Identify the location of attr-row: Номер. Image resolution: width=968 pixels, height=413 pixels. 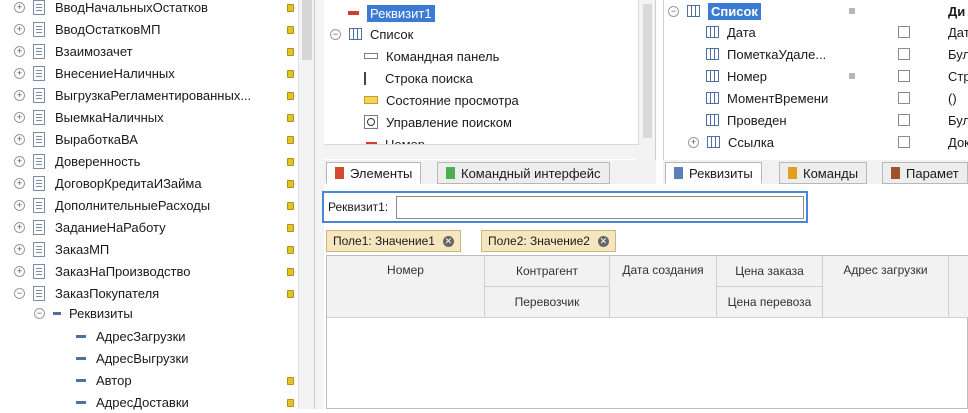
(736, 76).